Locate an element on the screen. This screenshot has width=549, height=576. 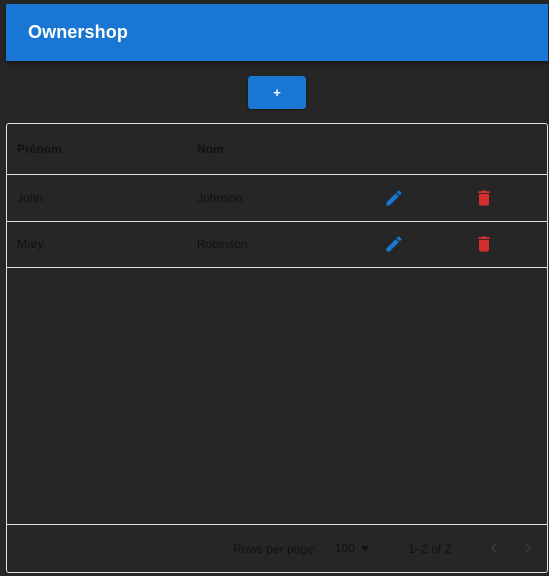
rows-per-page-label: Rows per page: is located at coordinates (275, 549).